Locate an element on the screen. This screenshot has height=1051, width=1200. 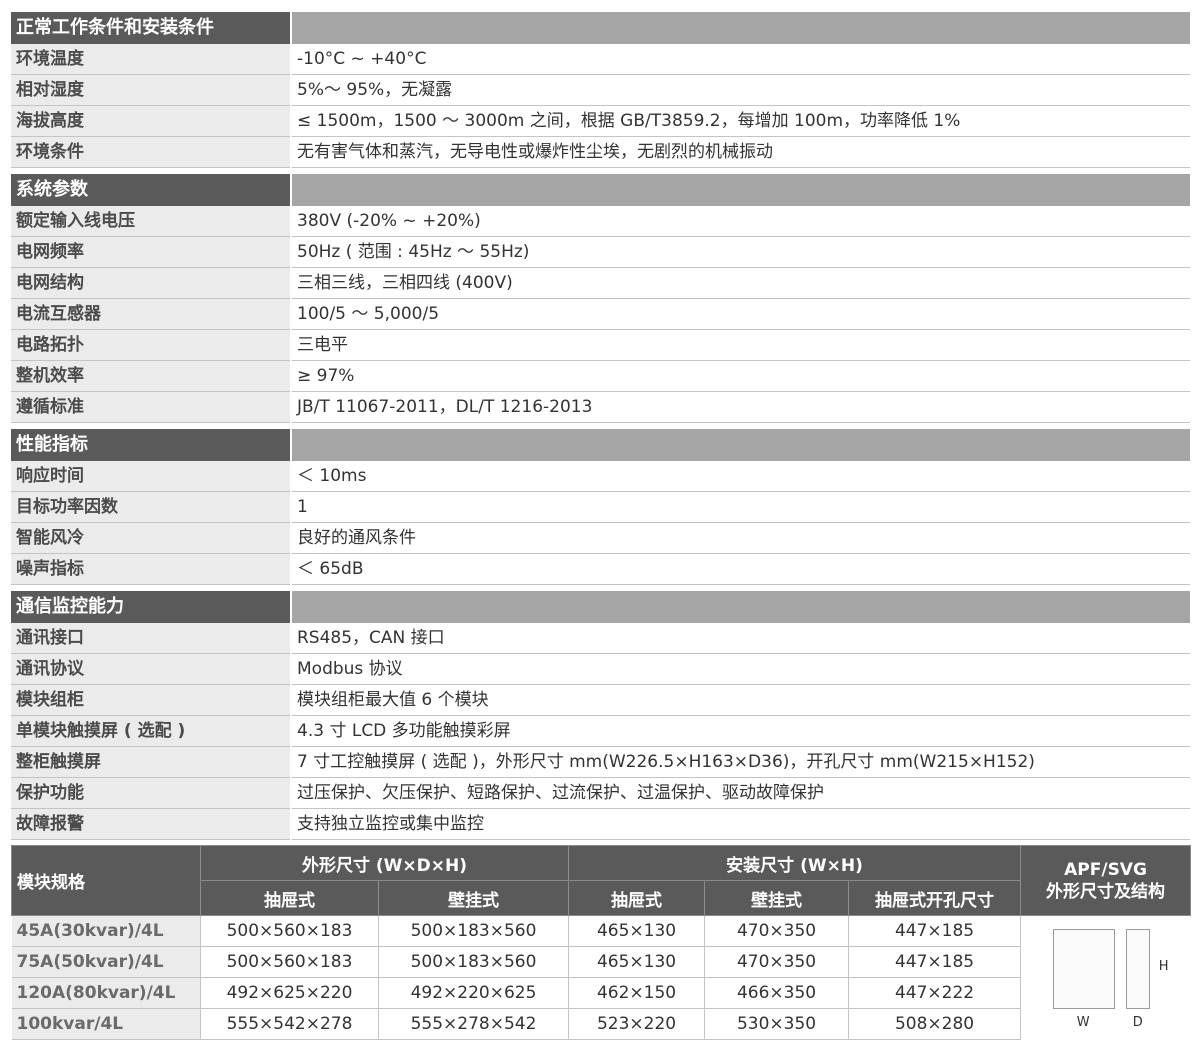
spec-value: ≥ 97% is located at coordinates (740, 376).